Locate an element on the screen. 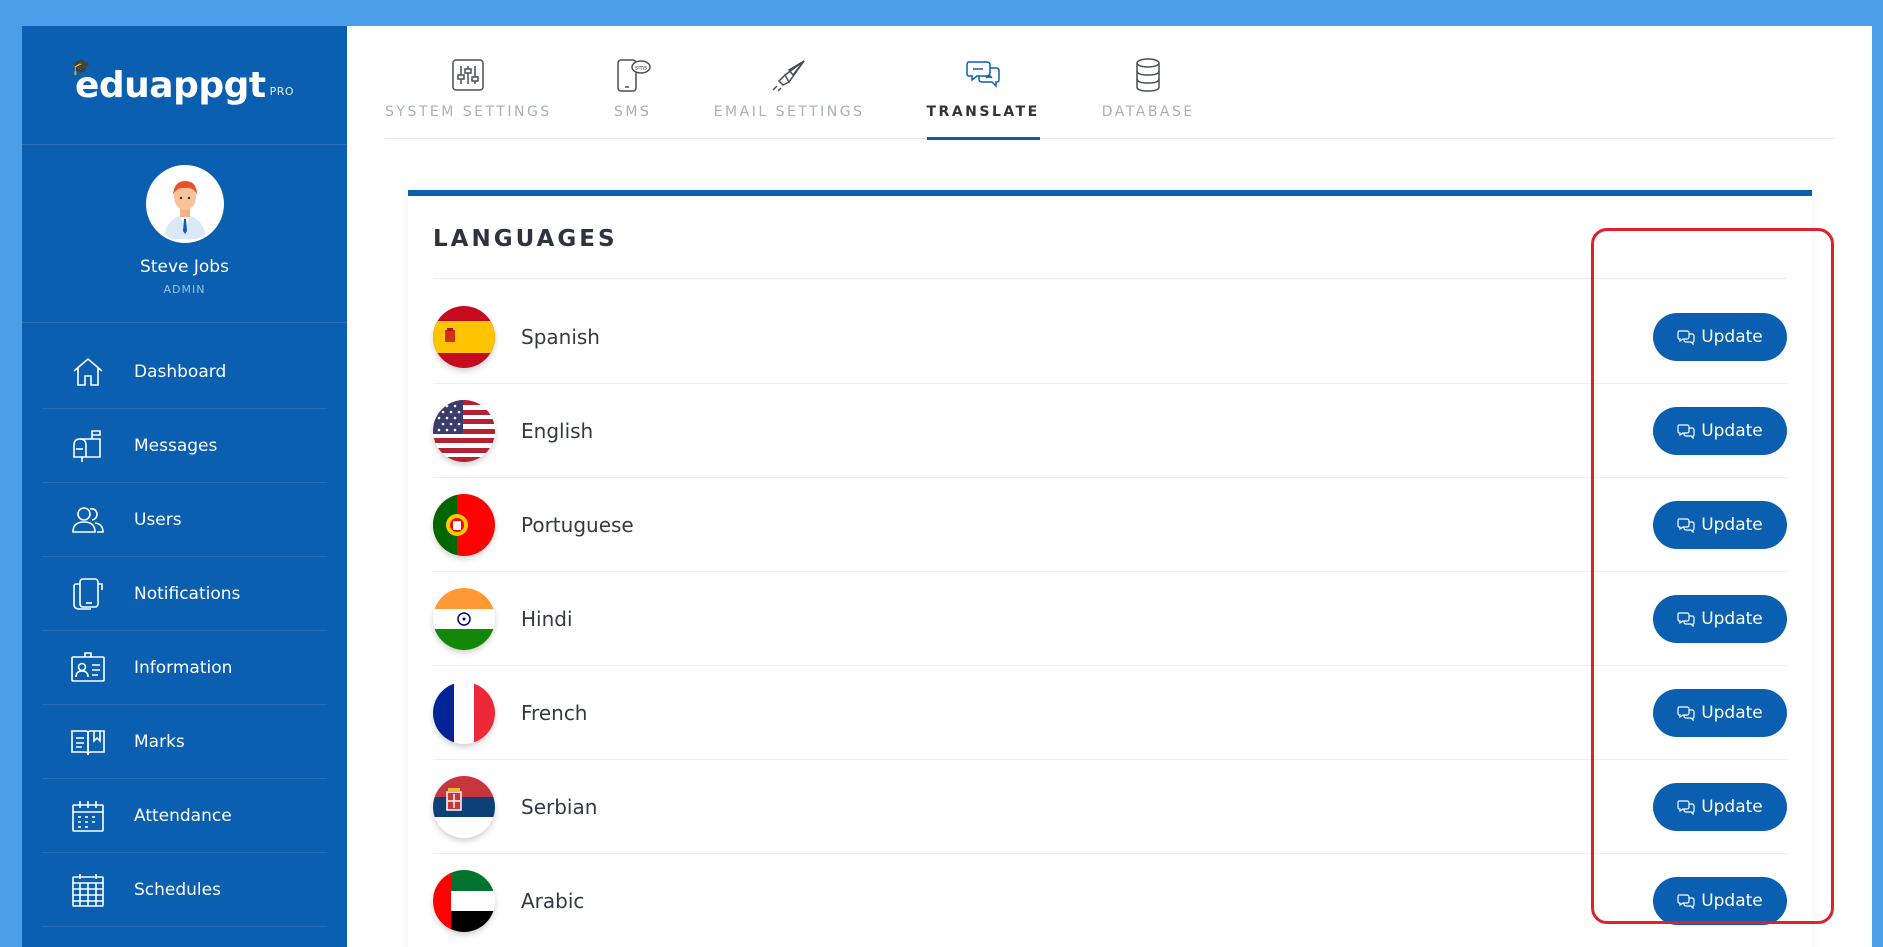  sliders-icon is located at coordinates (468, 75).